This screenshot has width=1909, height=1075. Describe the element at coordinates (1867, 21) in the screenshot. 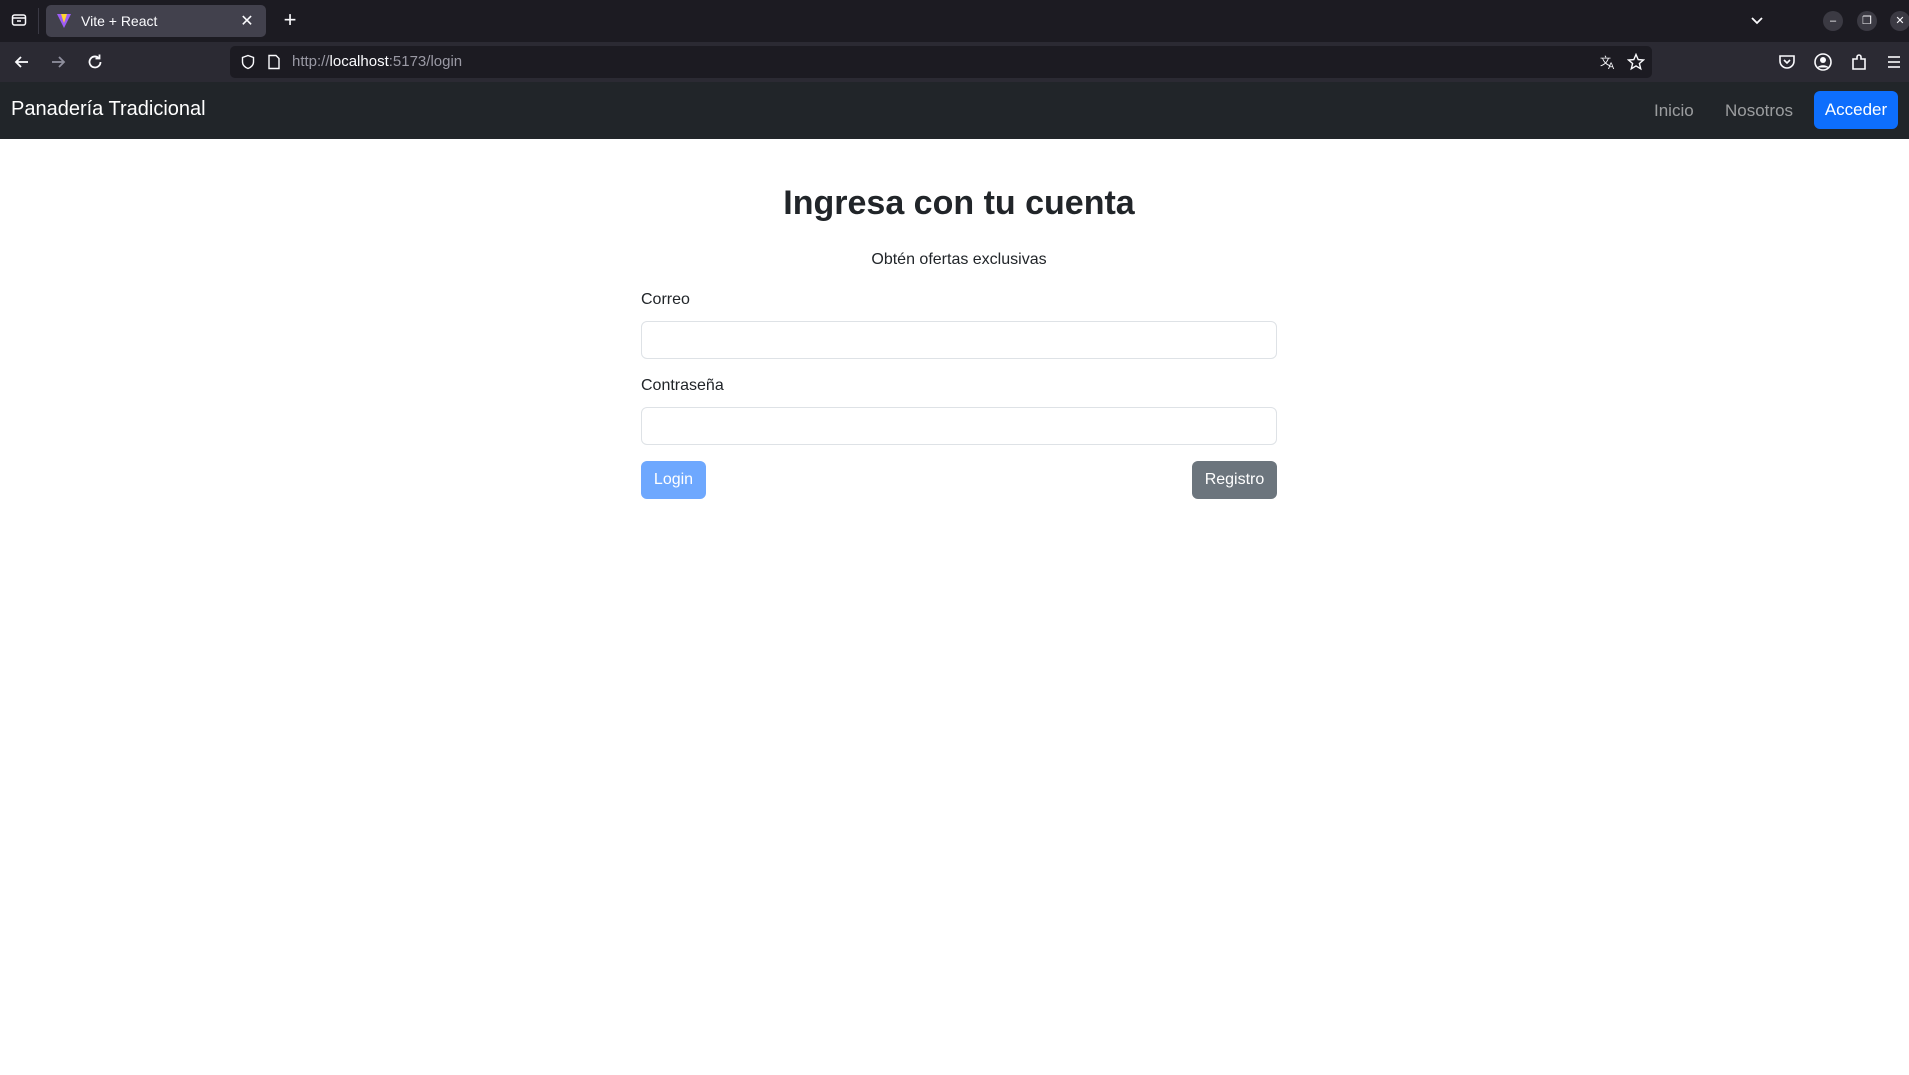

I see `restore-icon: ❐` at that location.